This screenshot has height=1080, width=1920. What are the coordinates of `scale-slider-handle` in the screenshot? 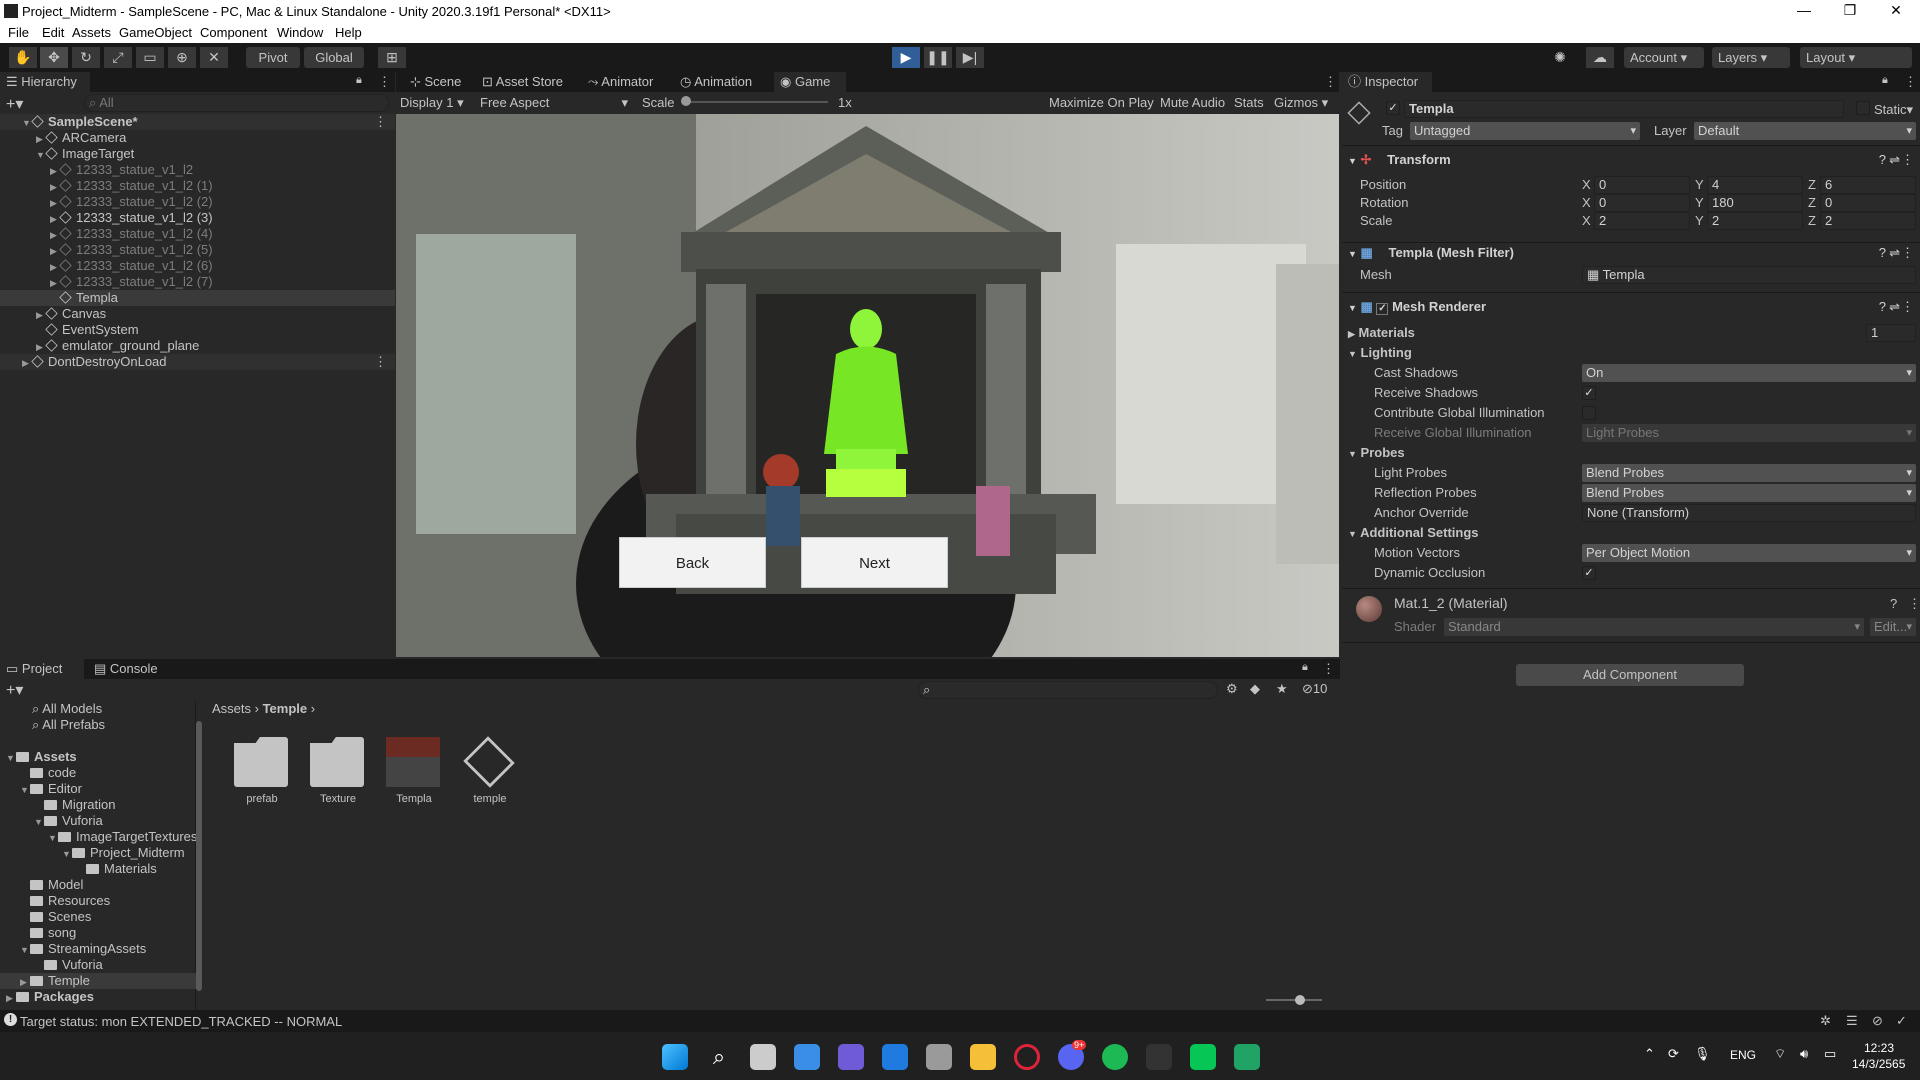 It's located at (686, 101).